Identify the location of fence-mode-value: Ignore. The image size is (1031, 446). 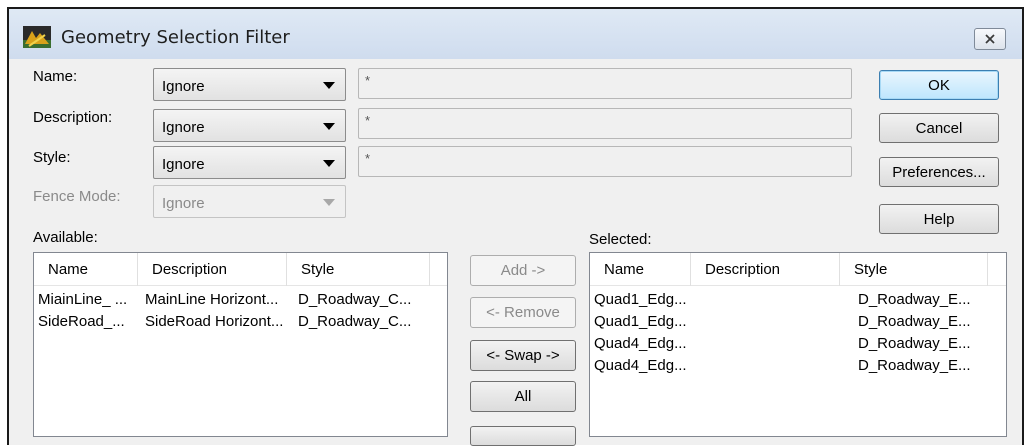
(183, 203).